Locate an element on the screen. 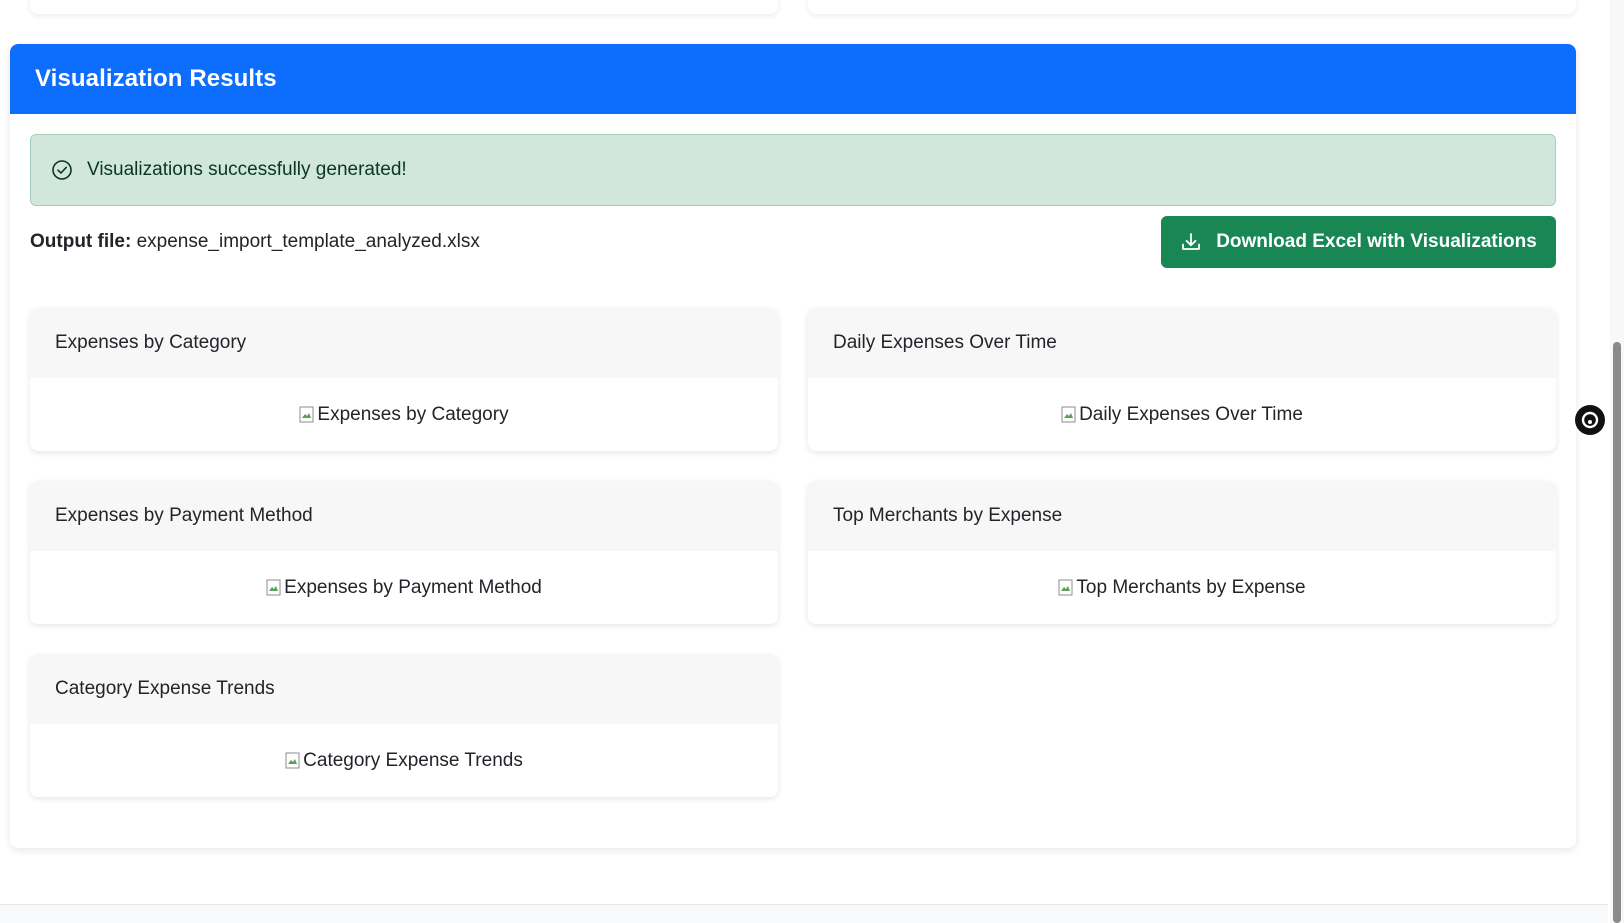  scrollbar-thumb is located at coordinates (1617, 632).